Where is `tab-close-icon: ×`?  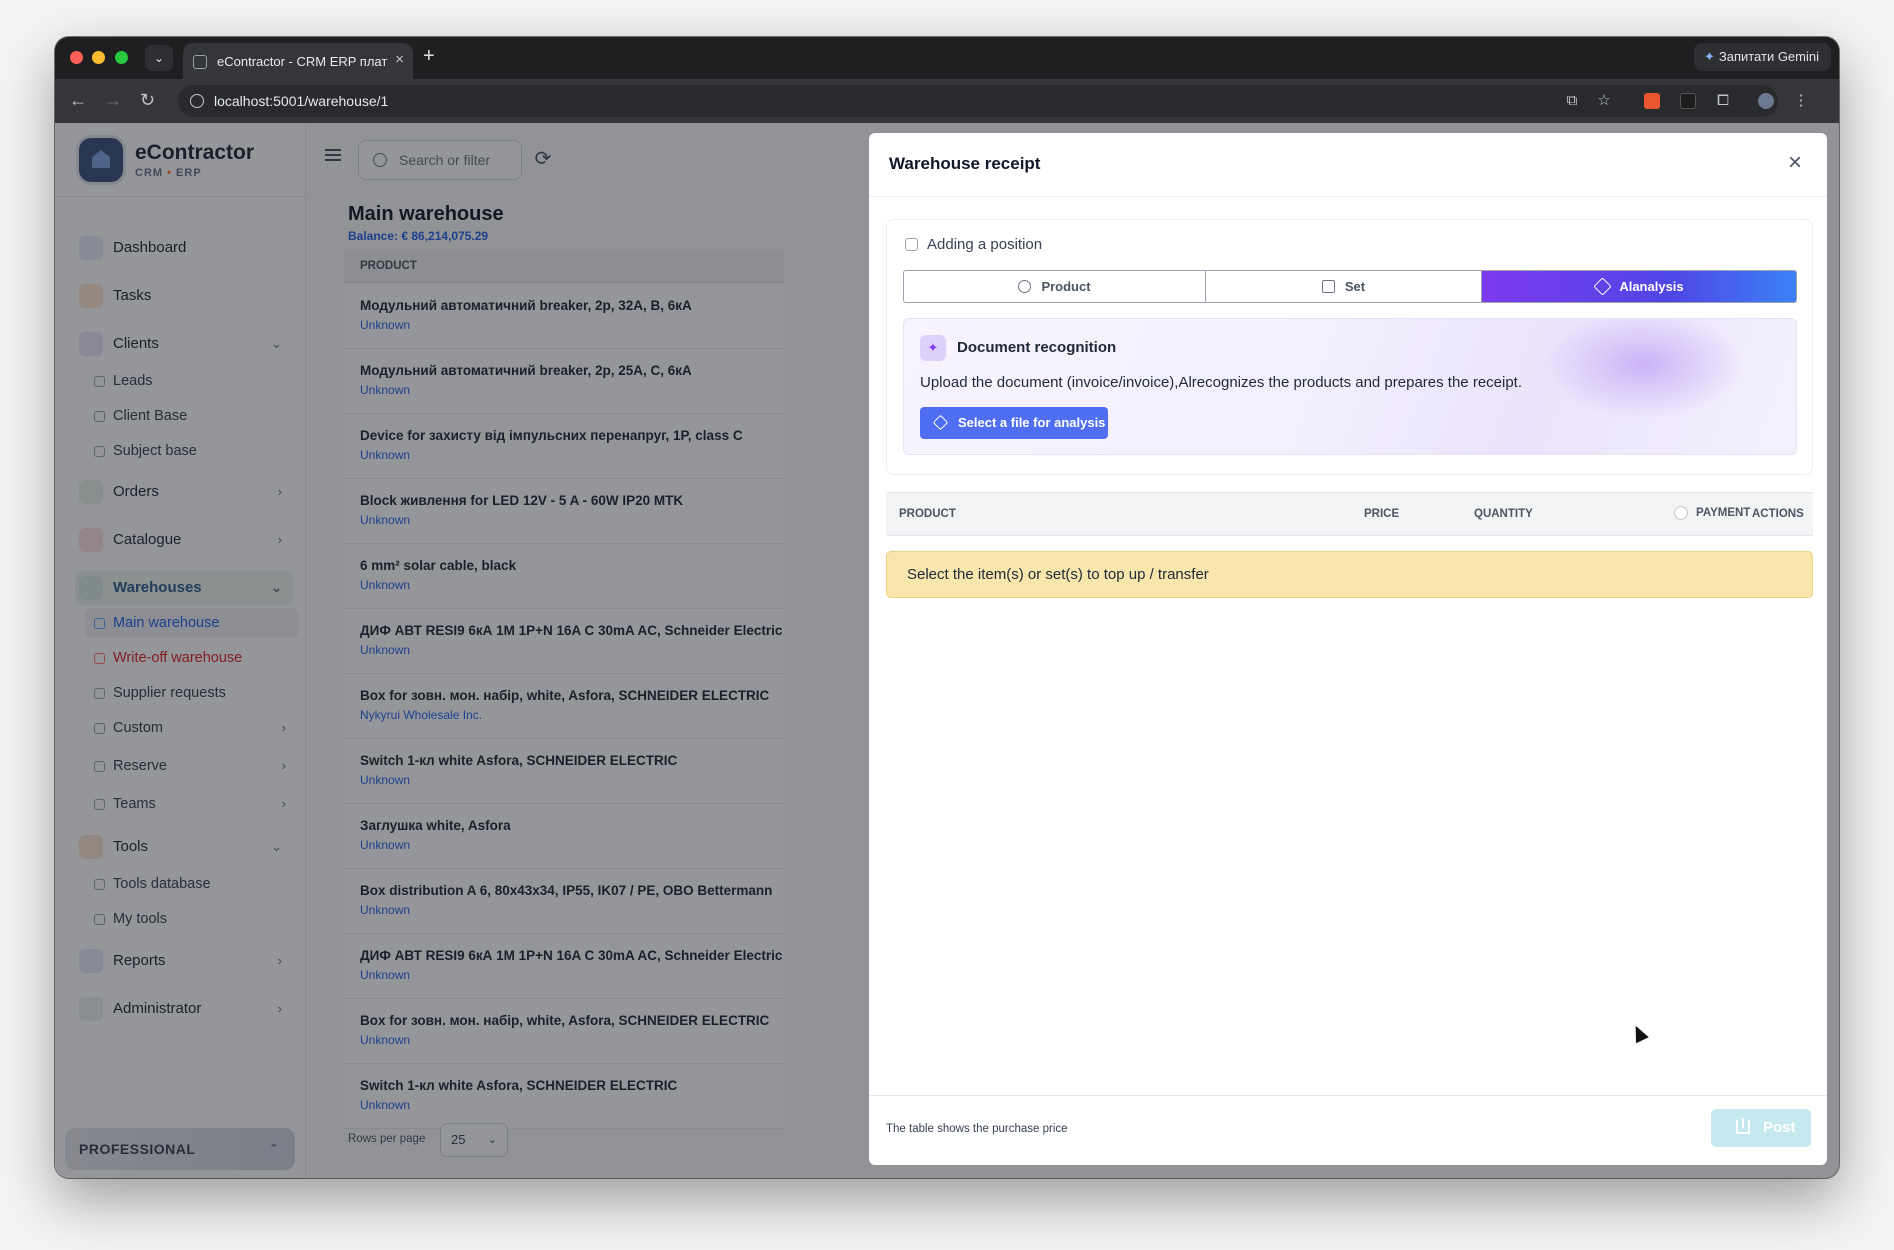
tab-close-icon: × is located at coordinates (399, 59).